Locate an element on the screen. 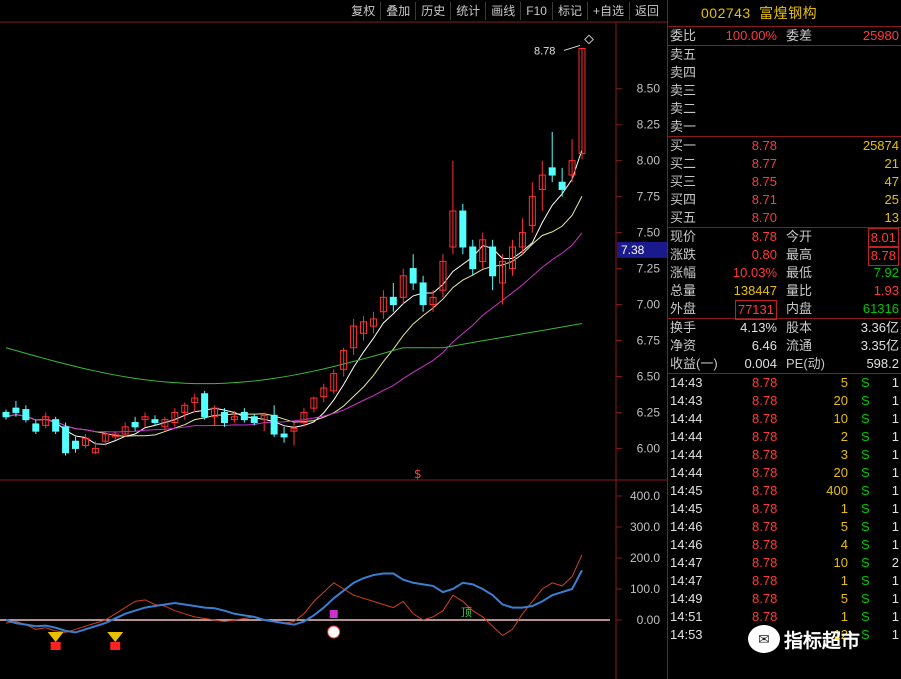 This screenshot has width=901, height=679. buy-row: 买三 8.75 47 is located at coordinates (784, 182).